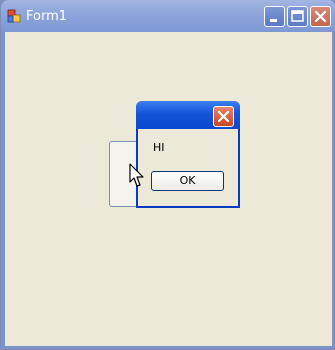  I want to click on close-button, so click(320, 16).